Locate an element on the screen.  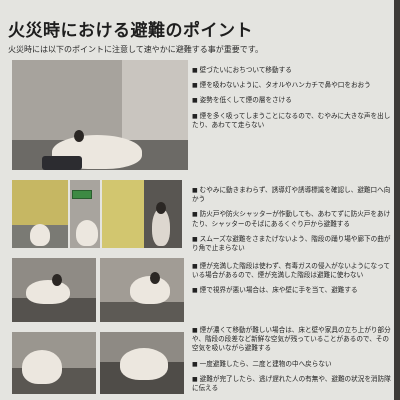
photo-crawling-floor is located at coordinates (54, 363).